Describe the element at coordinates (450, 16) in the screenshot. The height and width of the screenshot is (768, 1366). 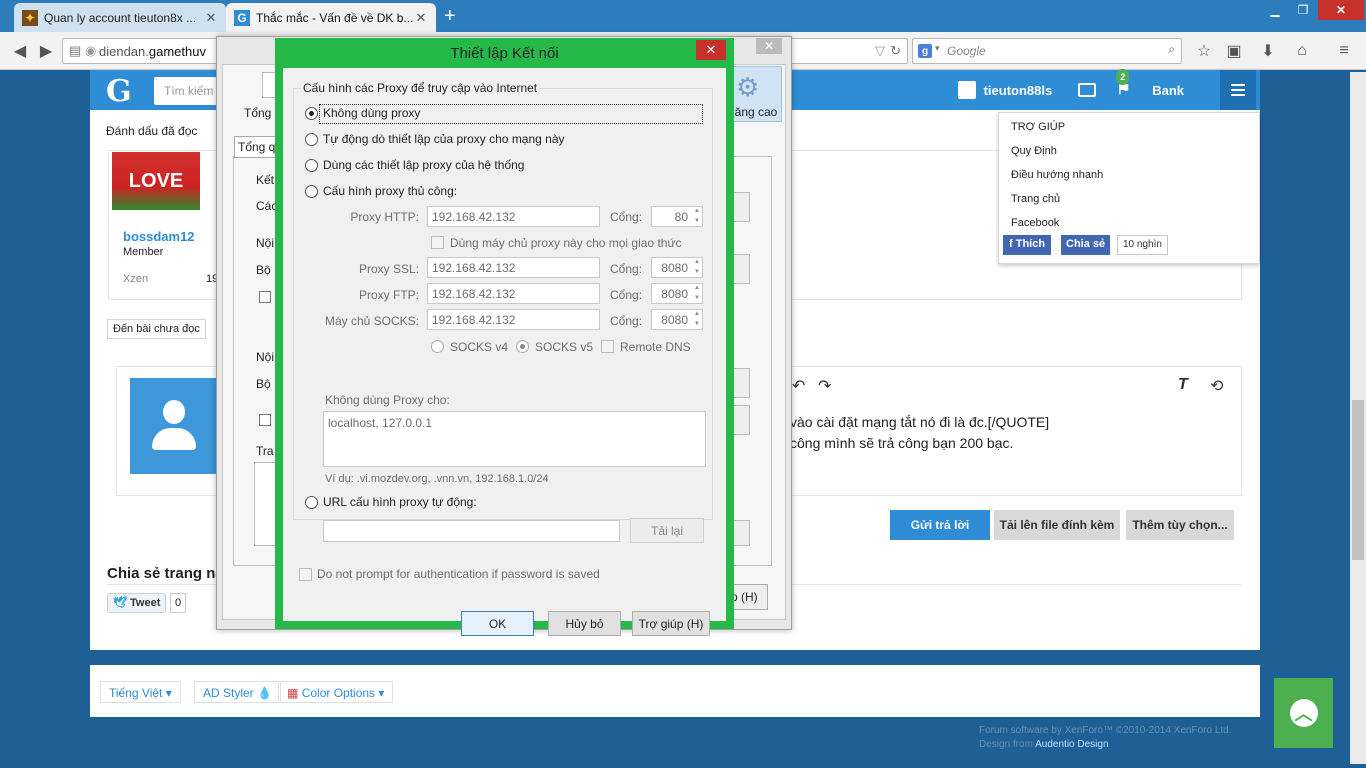
I see `new-tab-button: +` at that location.